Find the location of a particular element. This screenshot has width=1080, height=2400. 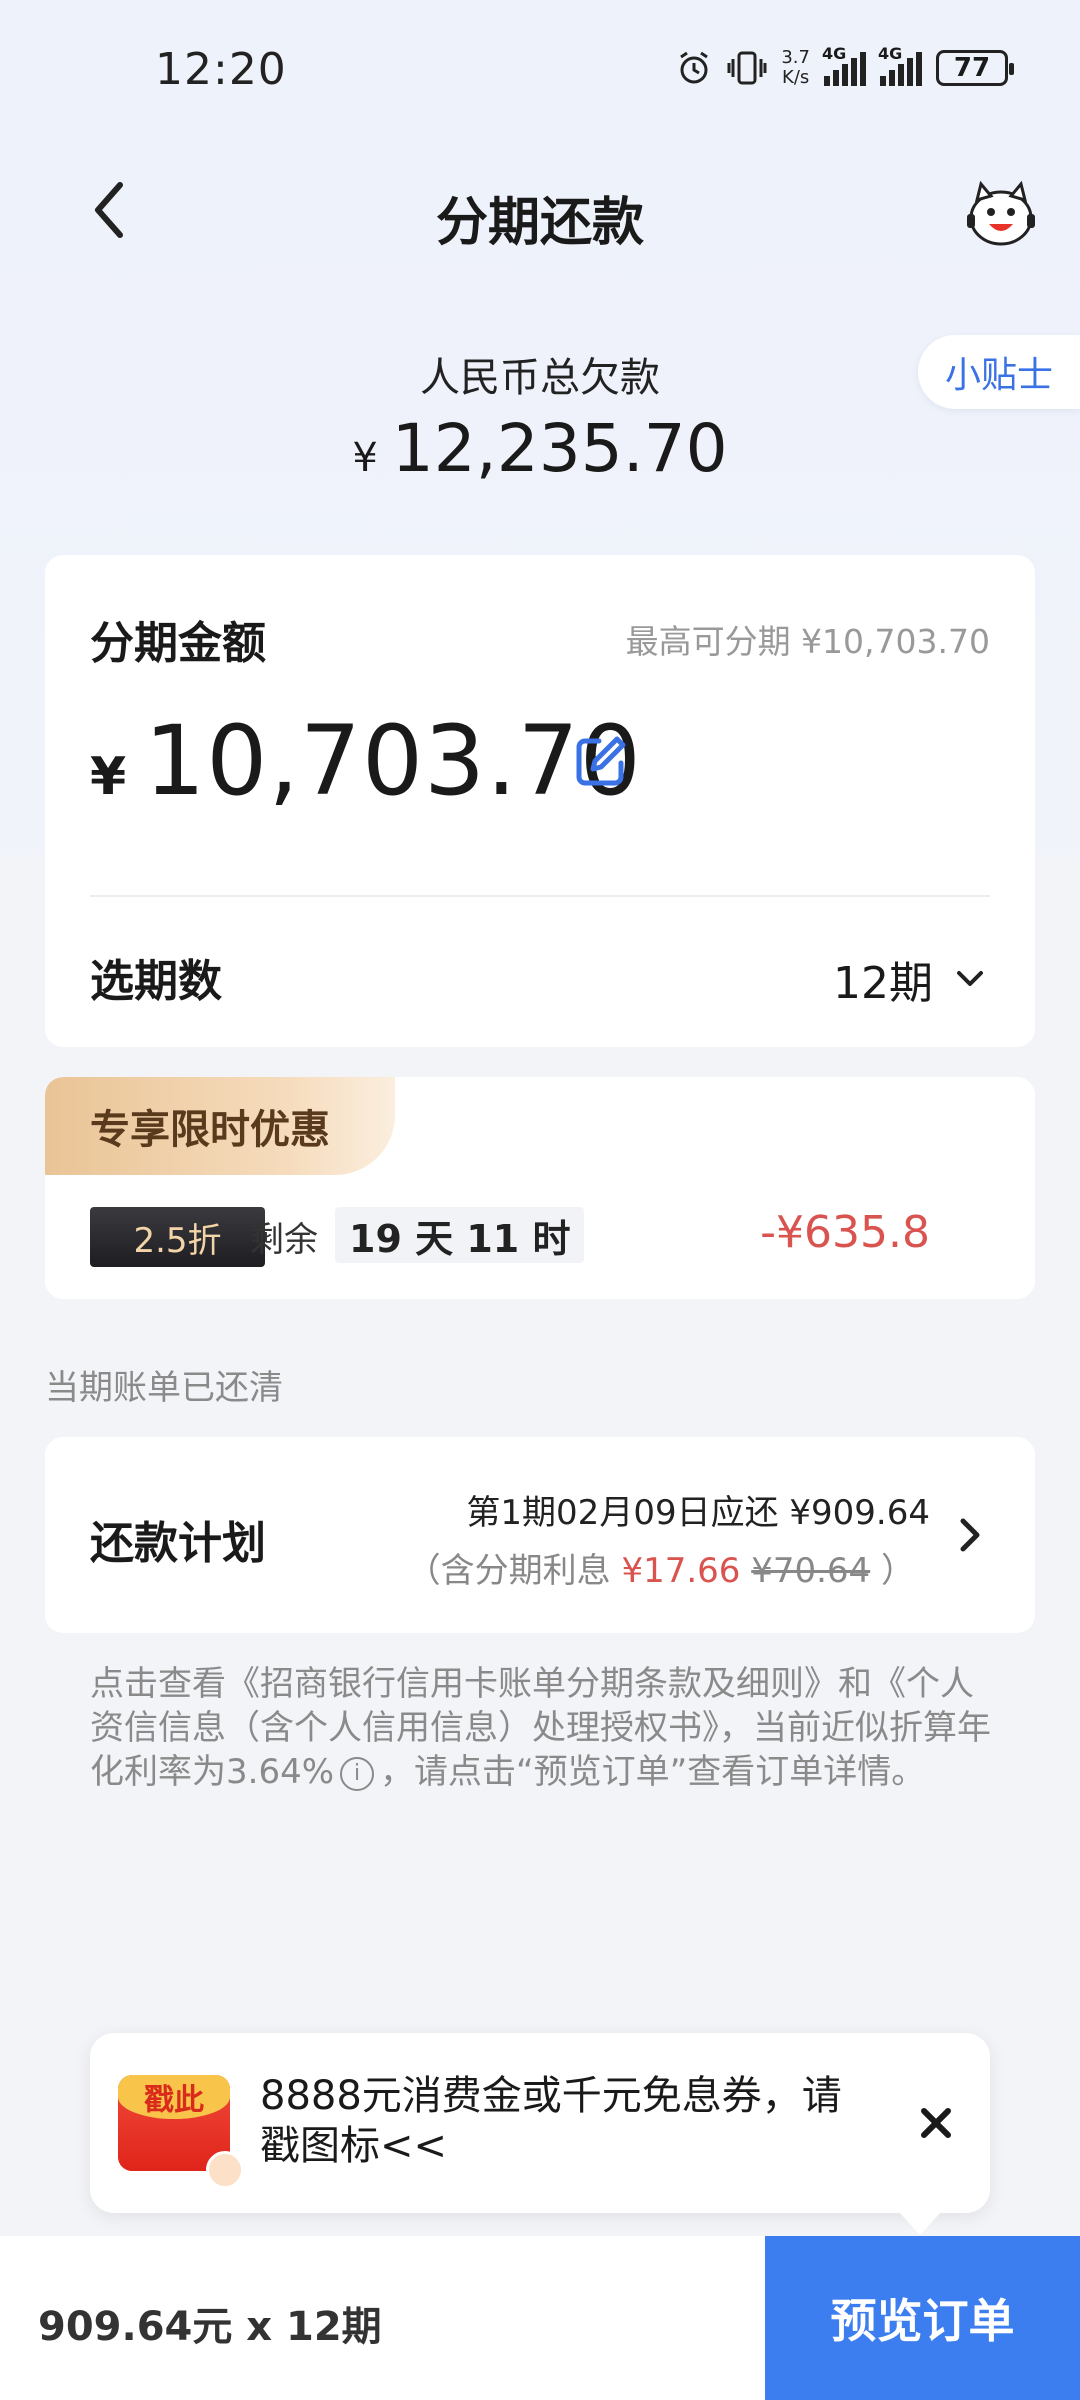

status-time: 12:20 is located at coordinates (221, 69).